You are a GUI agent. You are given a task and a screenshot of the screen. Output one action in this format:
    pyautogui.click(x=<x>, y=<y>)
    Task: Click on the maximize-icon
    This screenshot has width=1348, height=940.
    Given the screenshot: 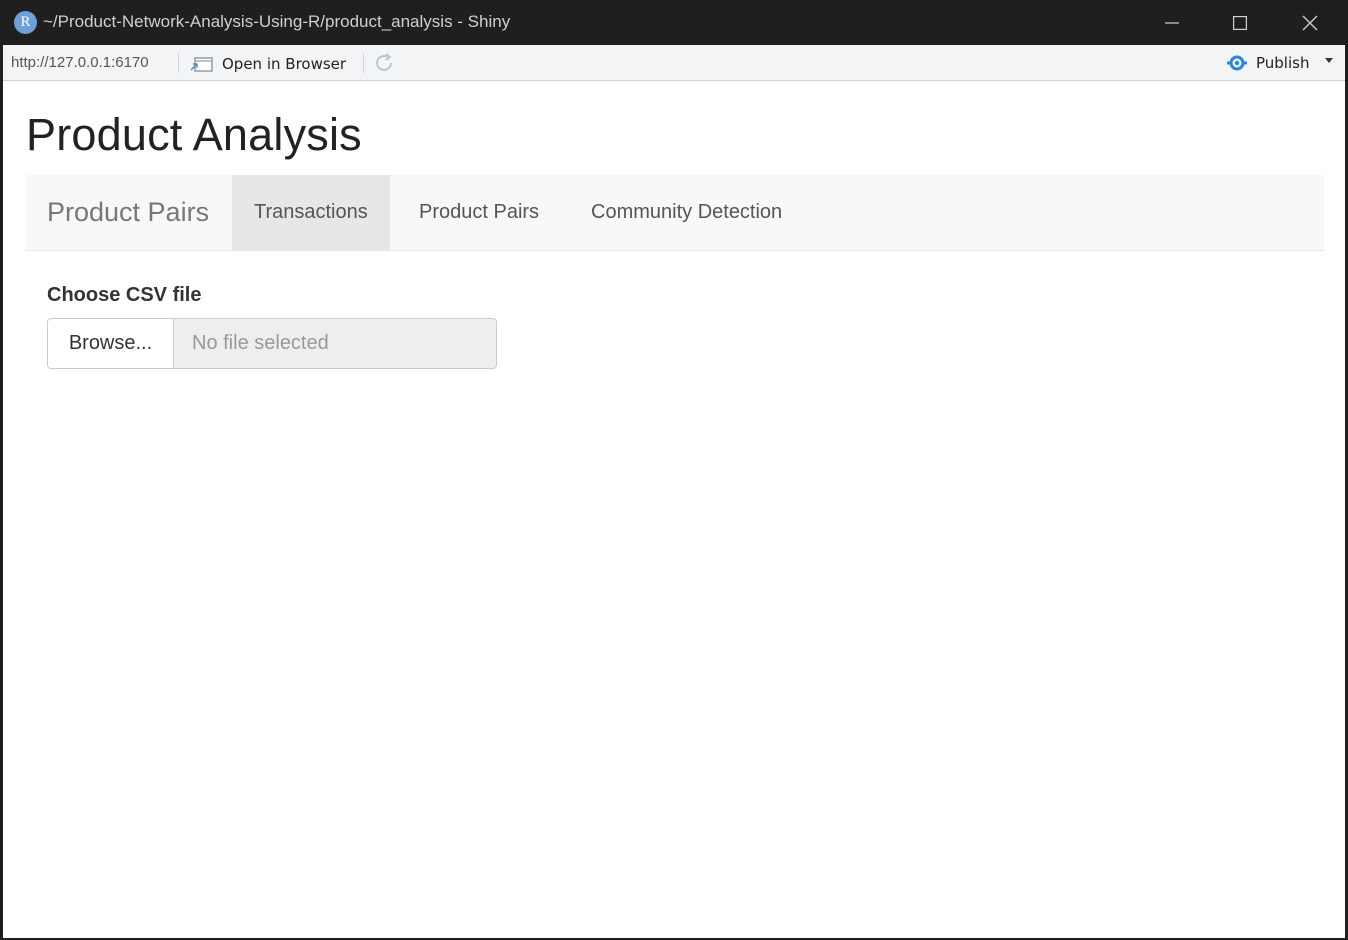 What is the action you would take?
    pyautogui.click(x=1240, y=22)
    